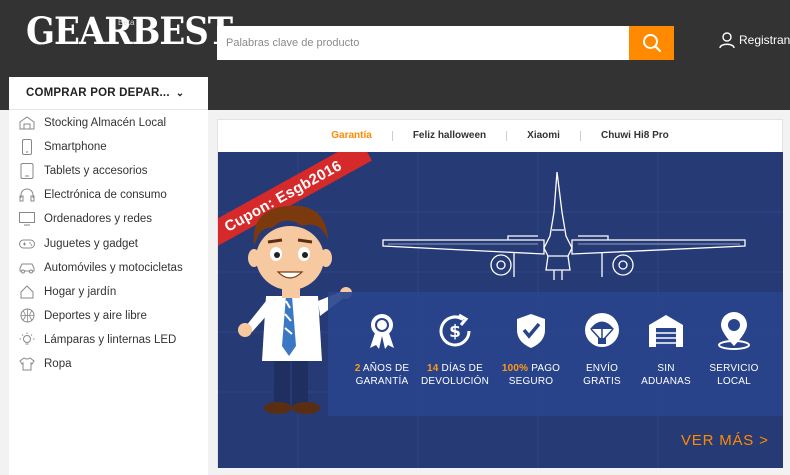  I want to click on sidebar-item-label: Tablets y accesorios, so click(96, 171).